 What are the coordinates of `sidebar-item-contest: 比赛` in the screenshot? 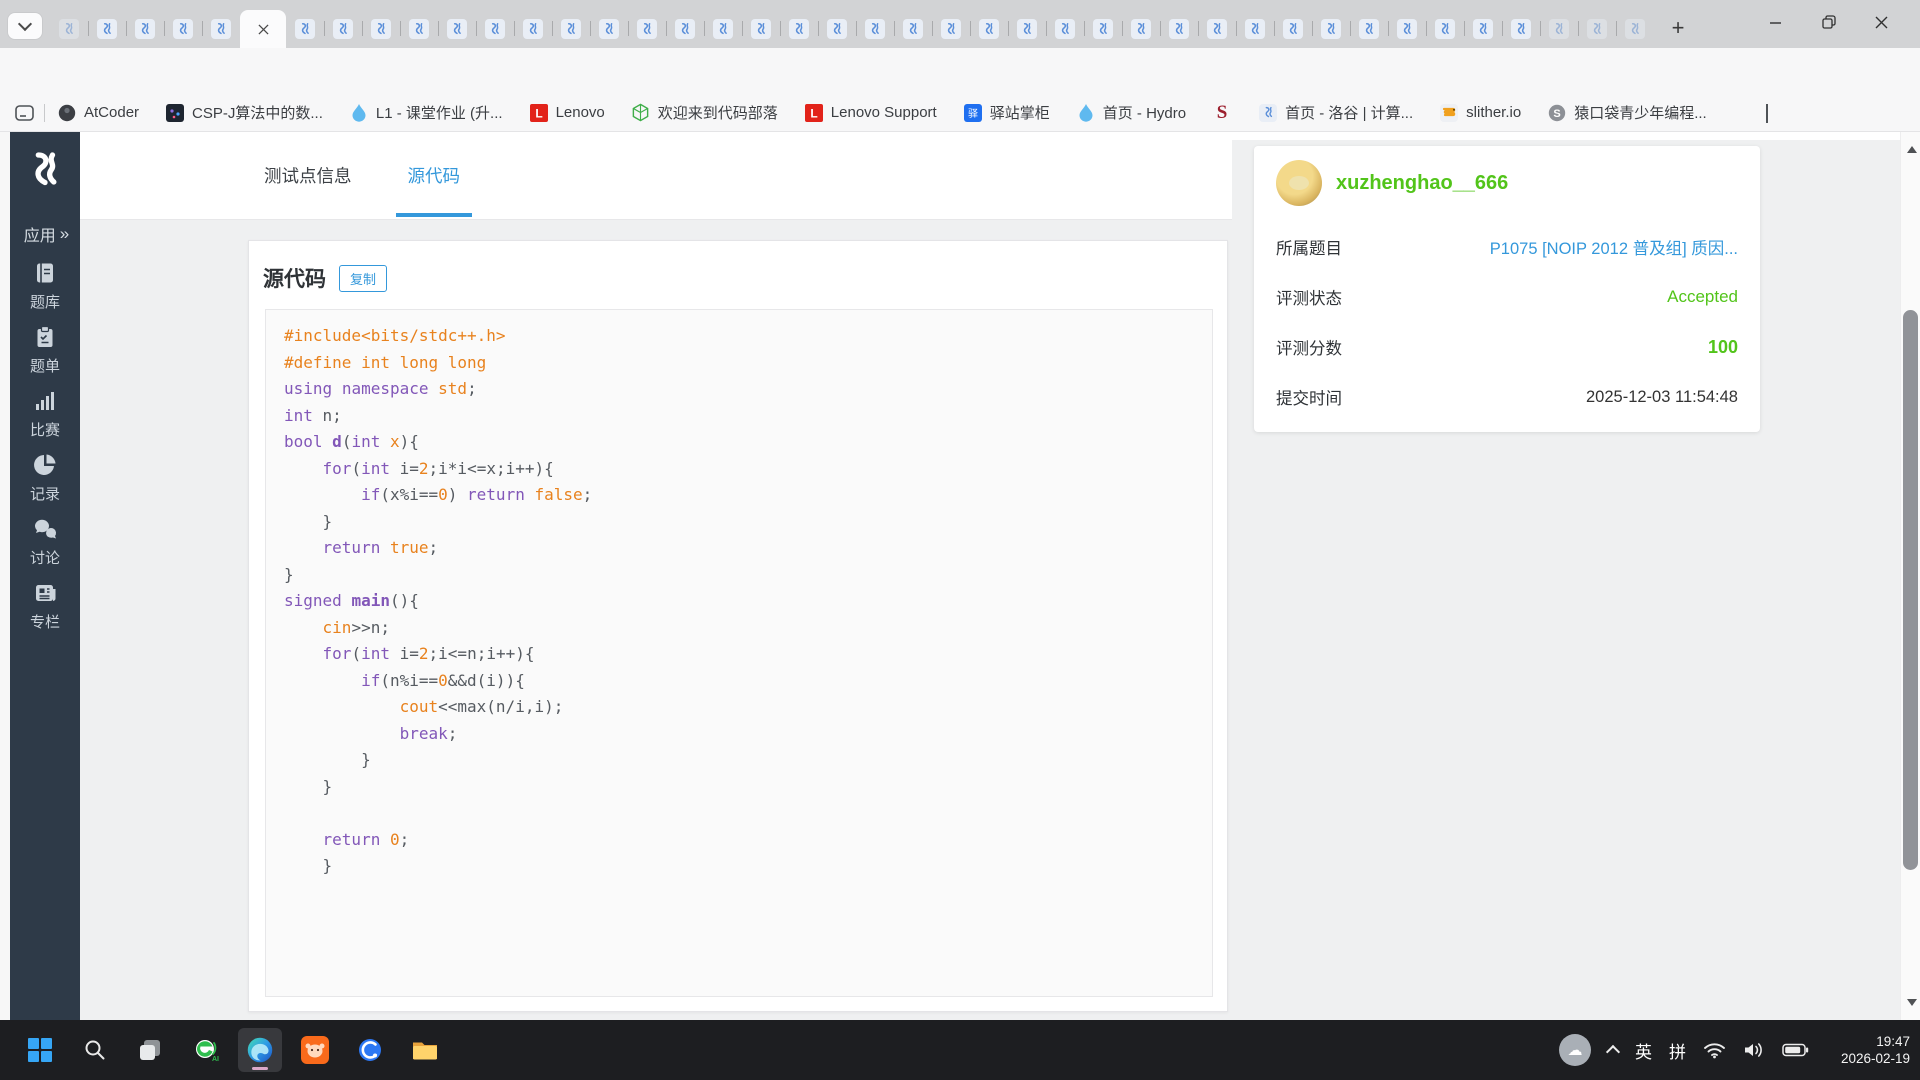 It's located at (45, 414).